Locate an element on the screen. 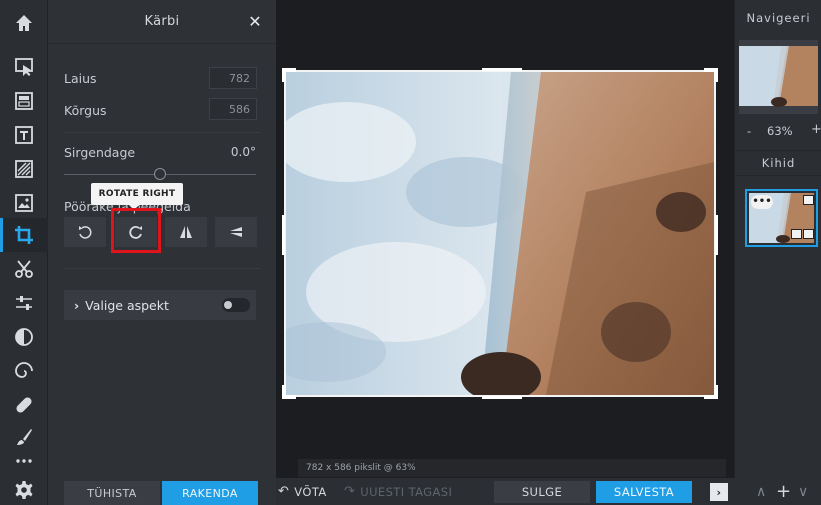  bandage-icon is located at coordinates (24, 405).